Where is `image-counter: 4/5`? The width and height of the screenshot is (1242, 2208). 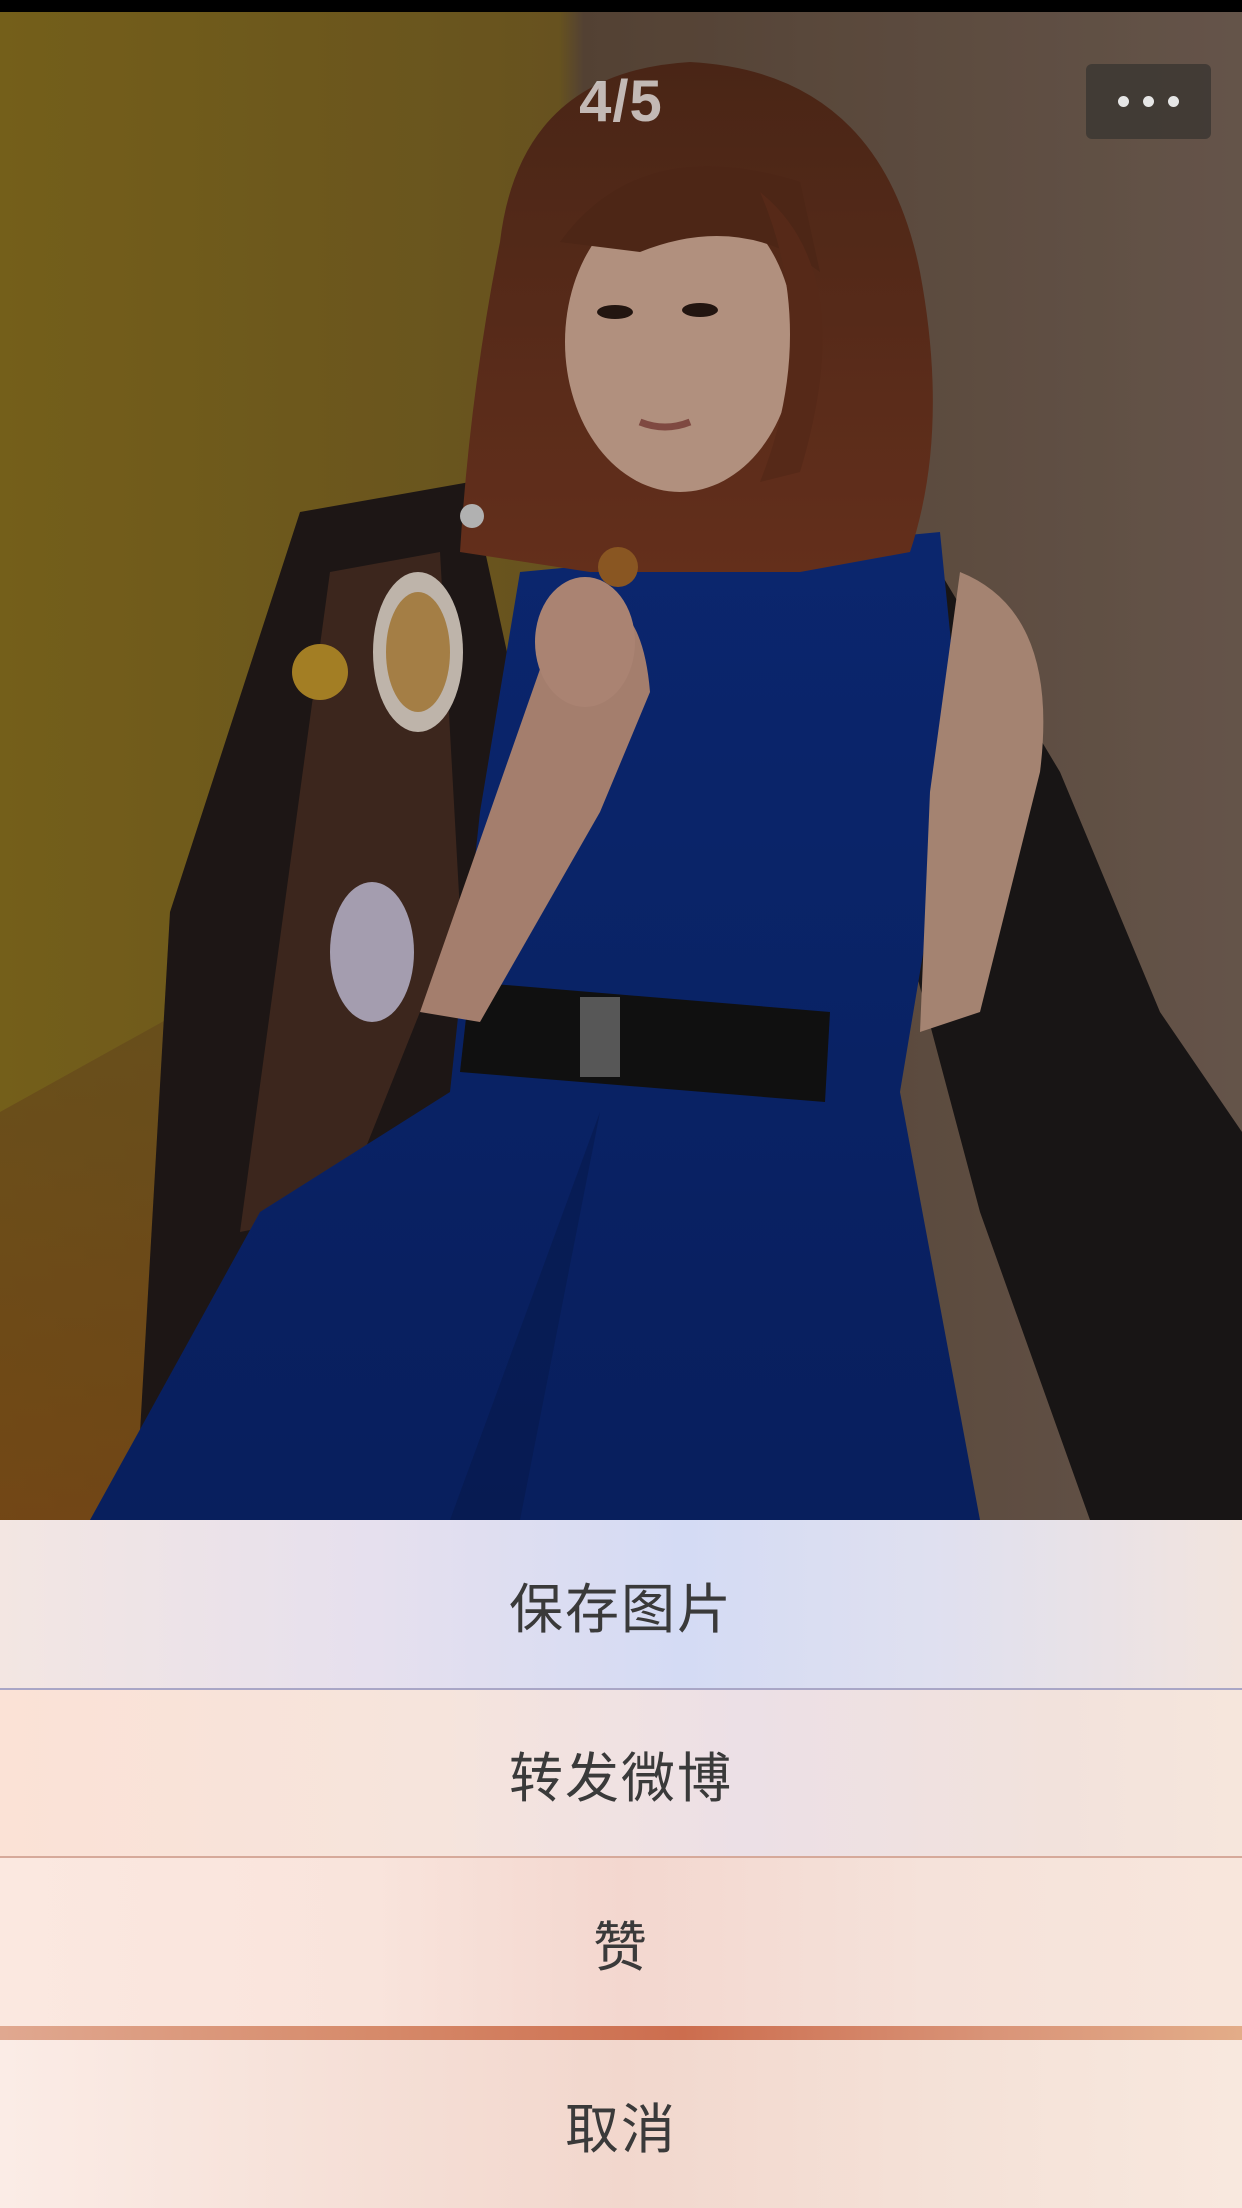 image-counter: 4/5 is located at coordinates (621, 101).